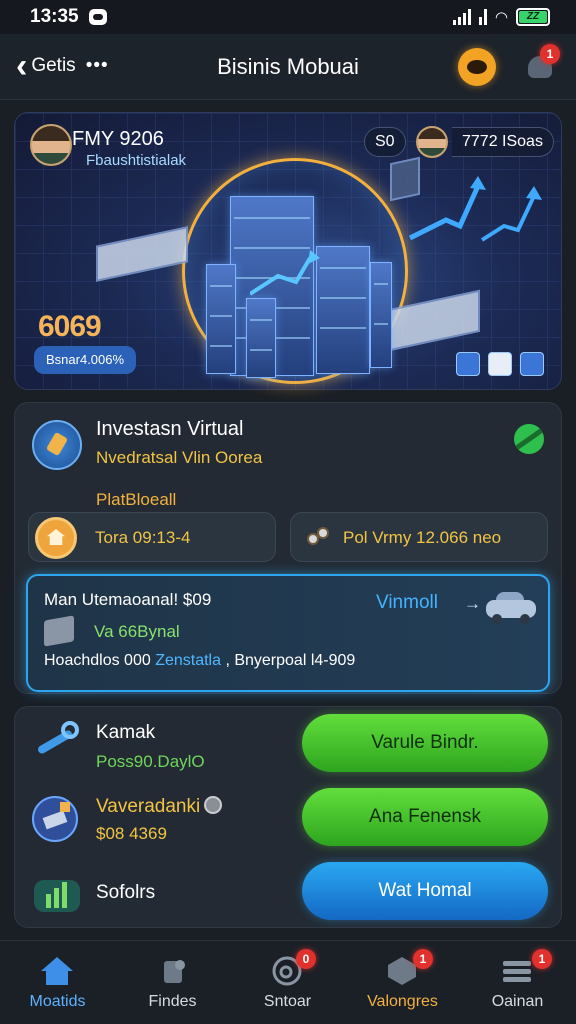 Image resolution: width=576 pixels, height=1024 pixels. What do you see at coordinates (221, 319) in the screenshot?
I see `building-left` at bounding box center [221, 319].